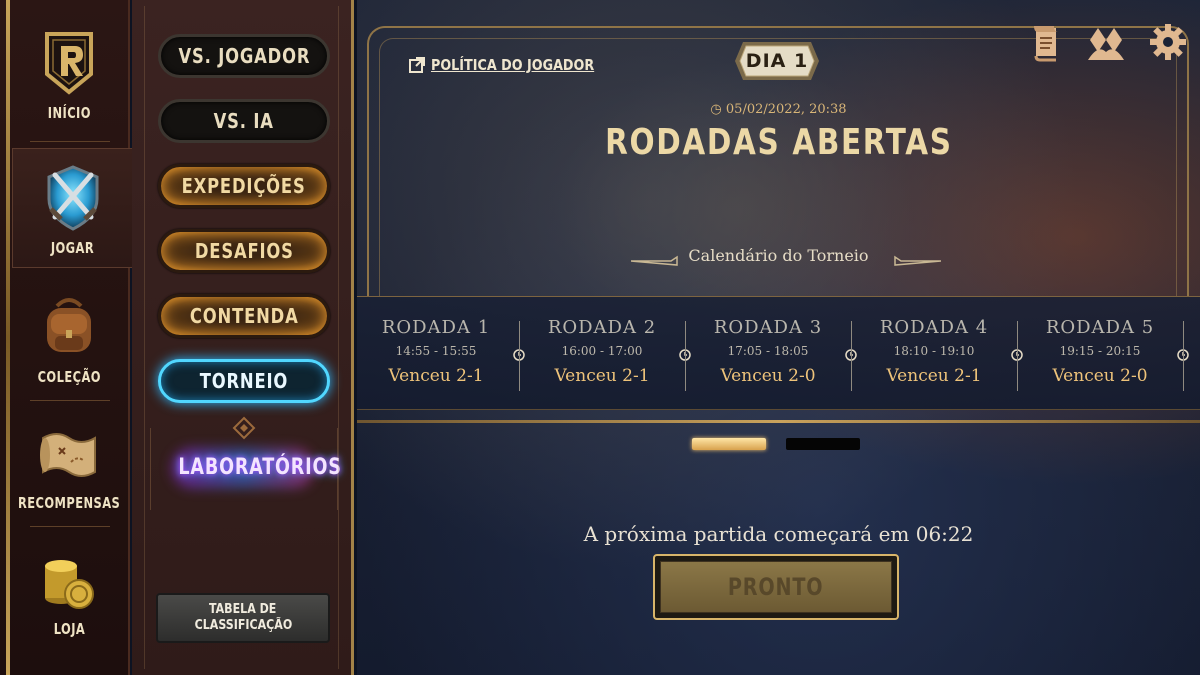  What do you see at coordinates (917, 260) in the screenshot?
I see `calendar-ornament-right` at bounding box center [917, 260].